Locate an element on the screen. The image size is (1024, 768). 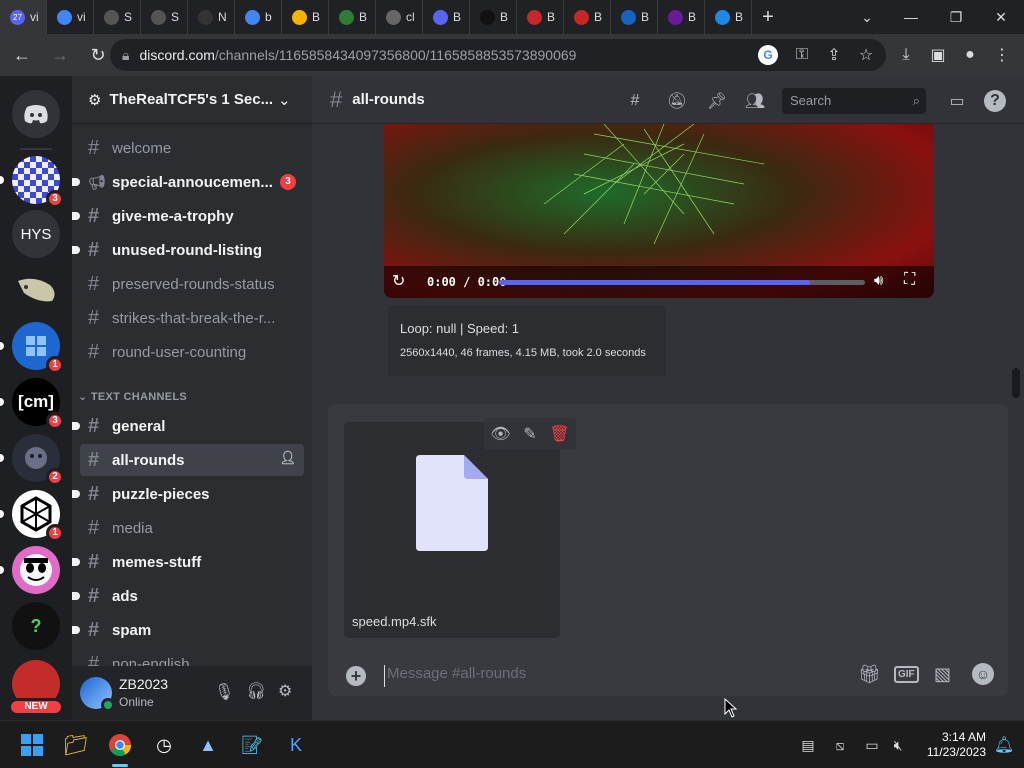
message-input: Message #all-rounds is located at coordinates (614, 676).